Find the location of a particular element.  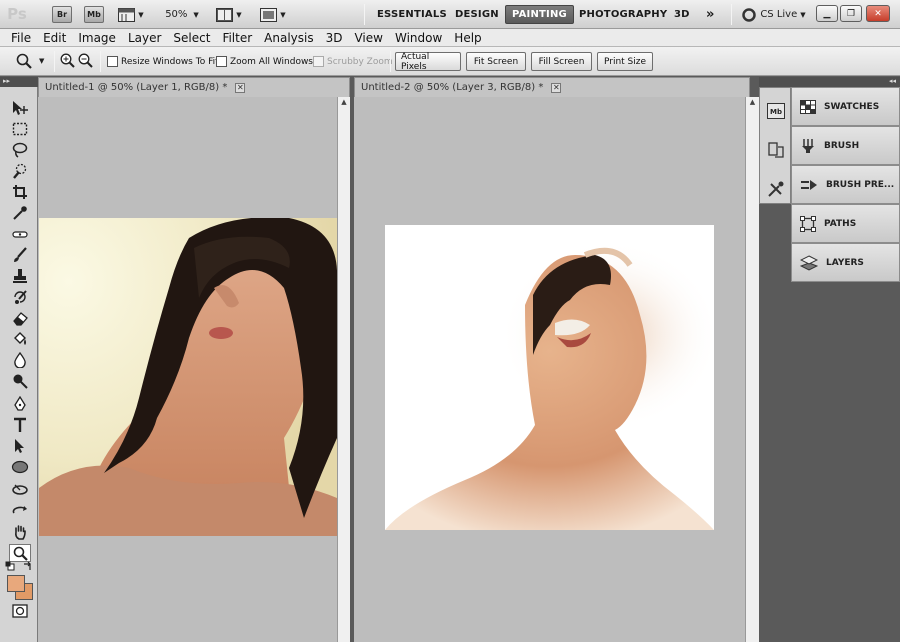

clone-stamp-icon is located at coordinates (20, 276).